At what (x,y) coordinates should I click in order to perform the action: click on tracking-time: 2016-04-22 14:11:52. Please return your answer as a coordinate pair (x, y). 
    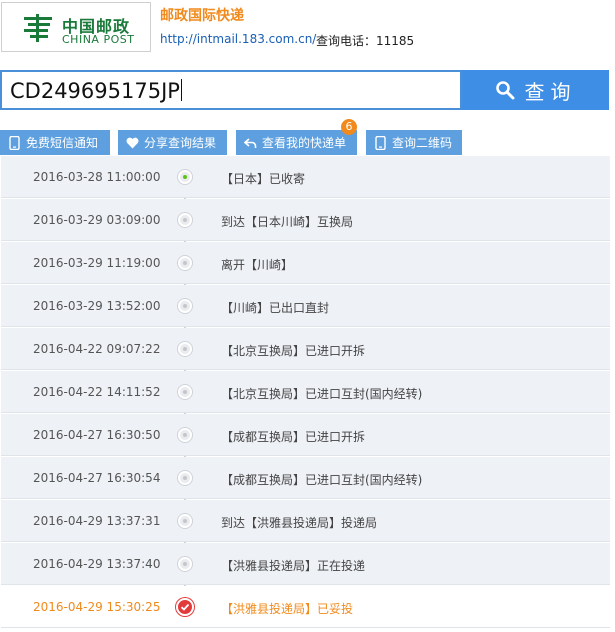
    Looking at the image, I should click on (97, 392).